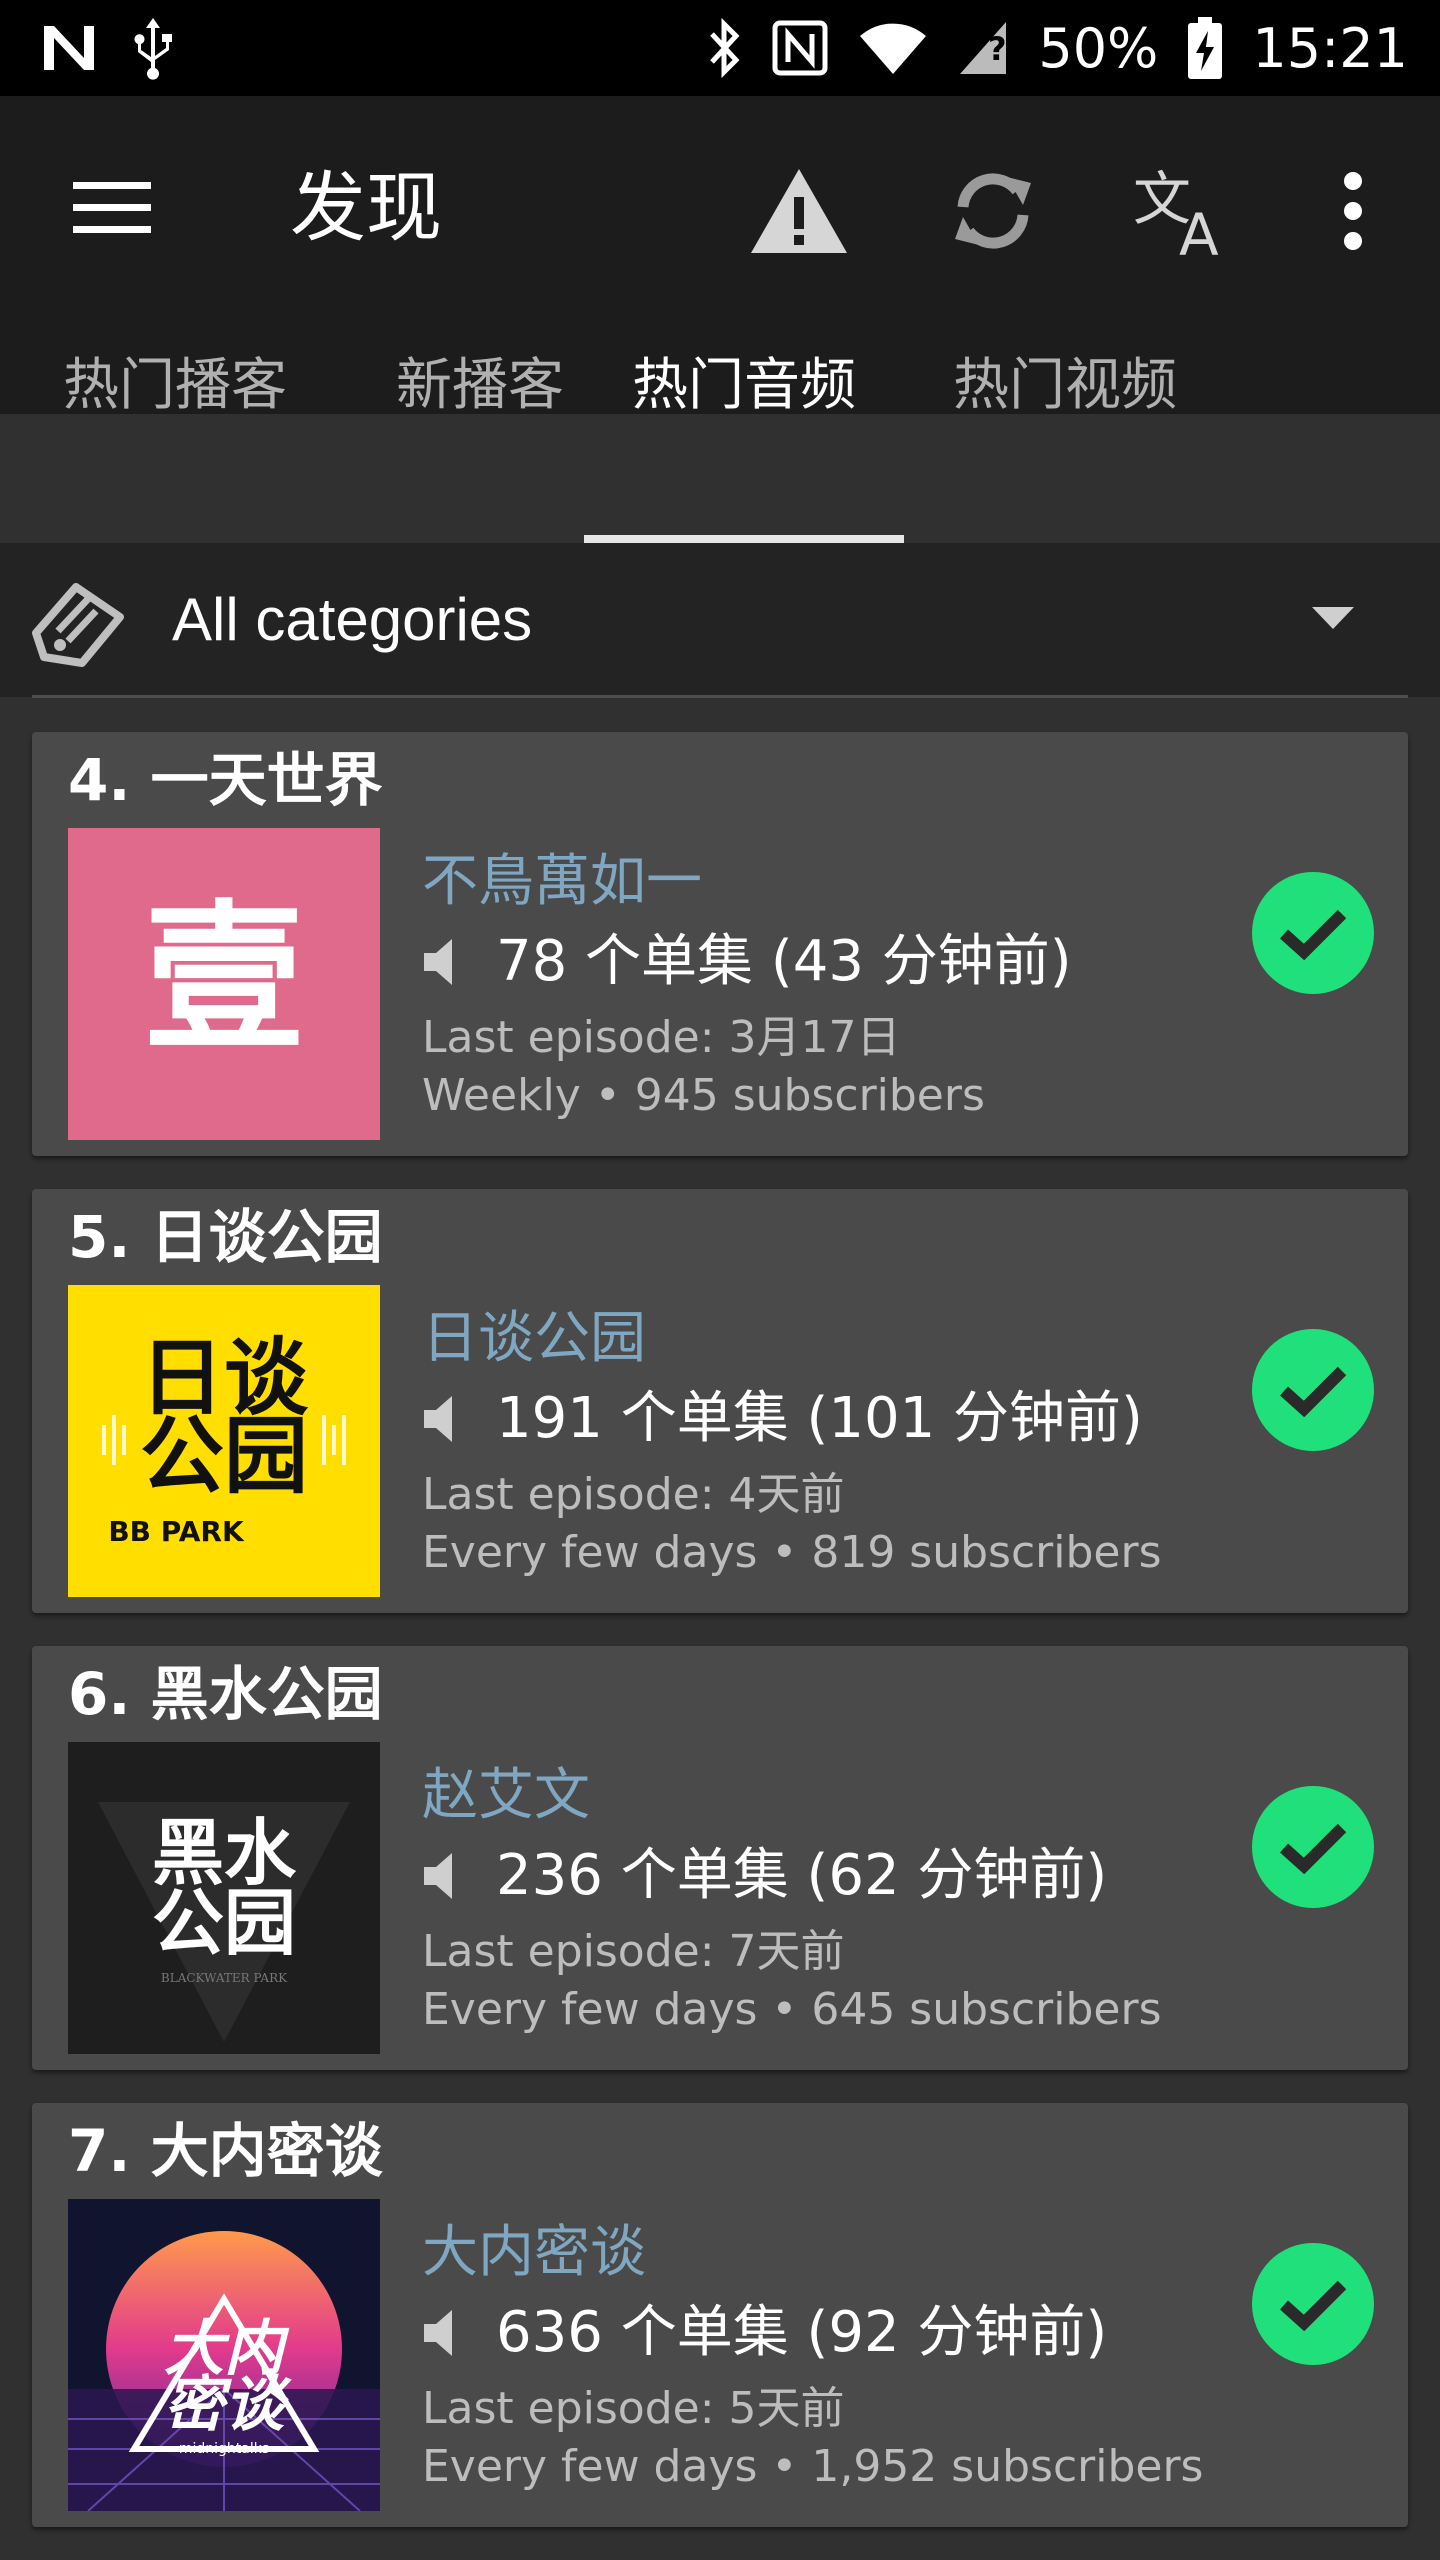  What do you see at coordinates (534, 2253) in the screenshot?
I see `podcast-author: 大内密谈` at bounding box center [534, 2253].